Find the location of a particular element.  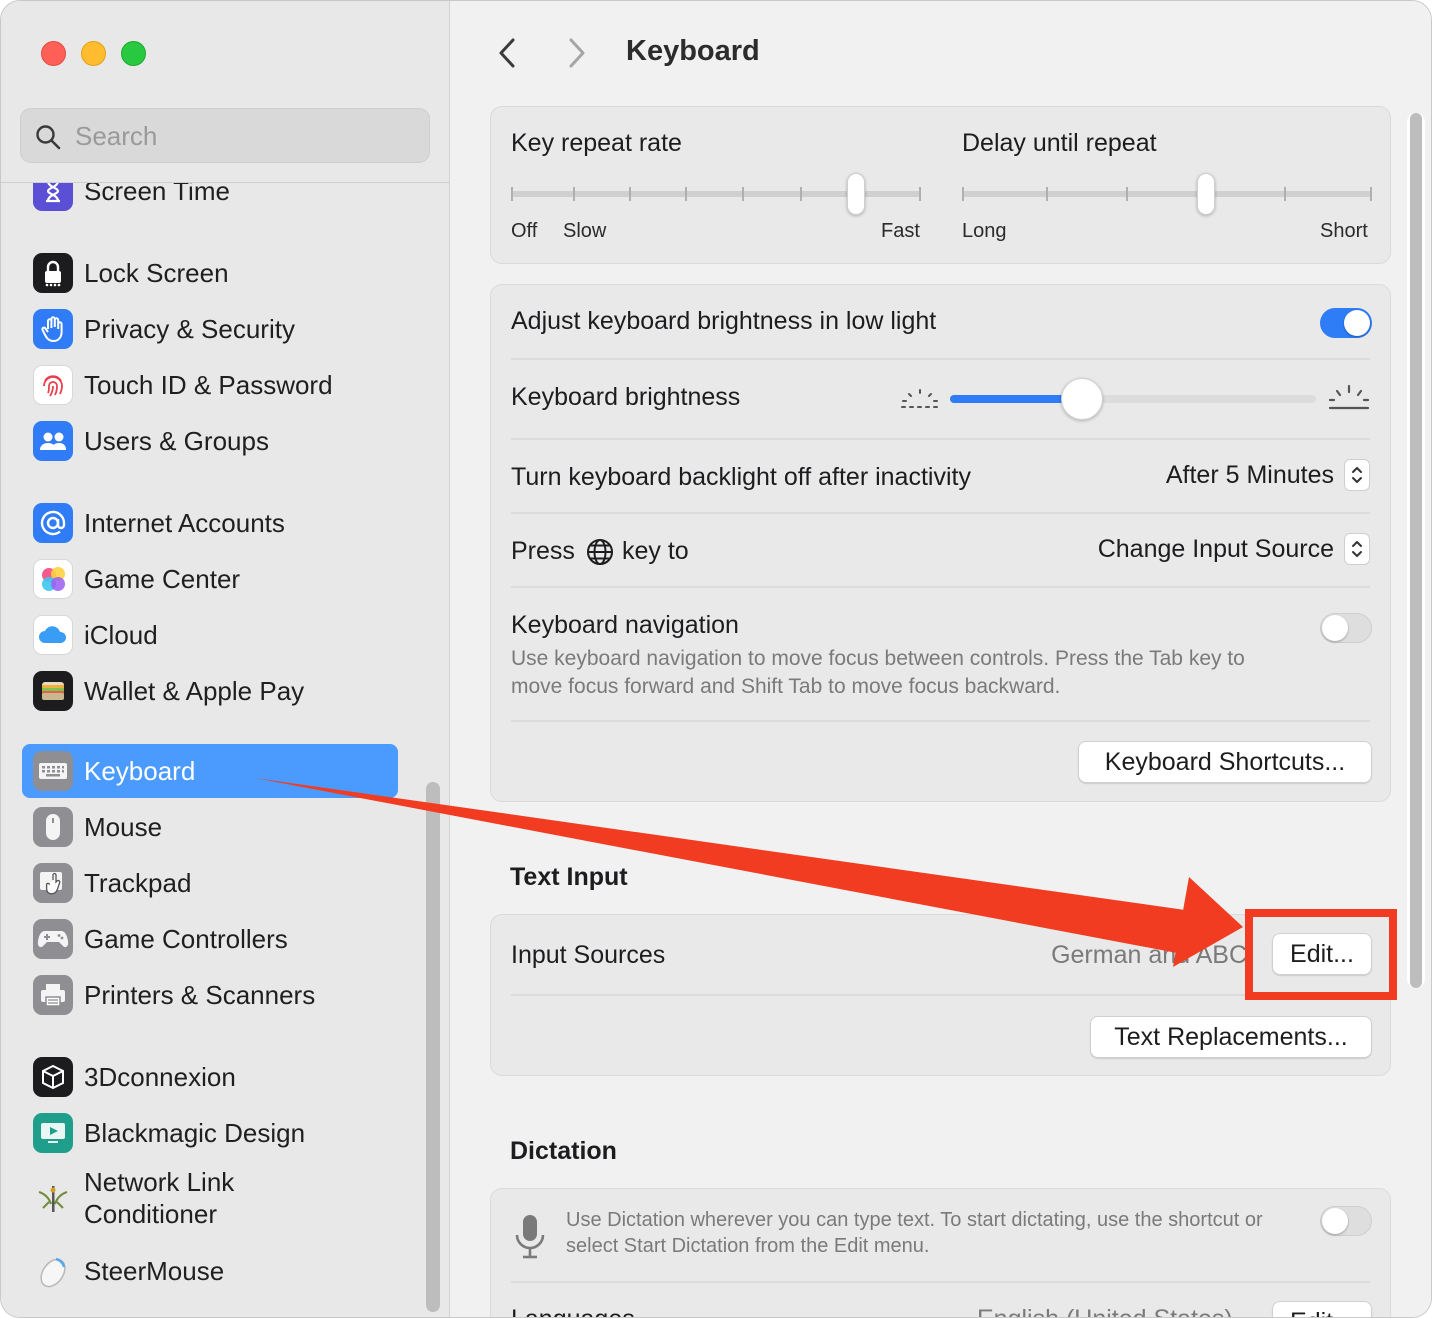

chevron-right-icon is located at coordinates (577, 53).